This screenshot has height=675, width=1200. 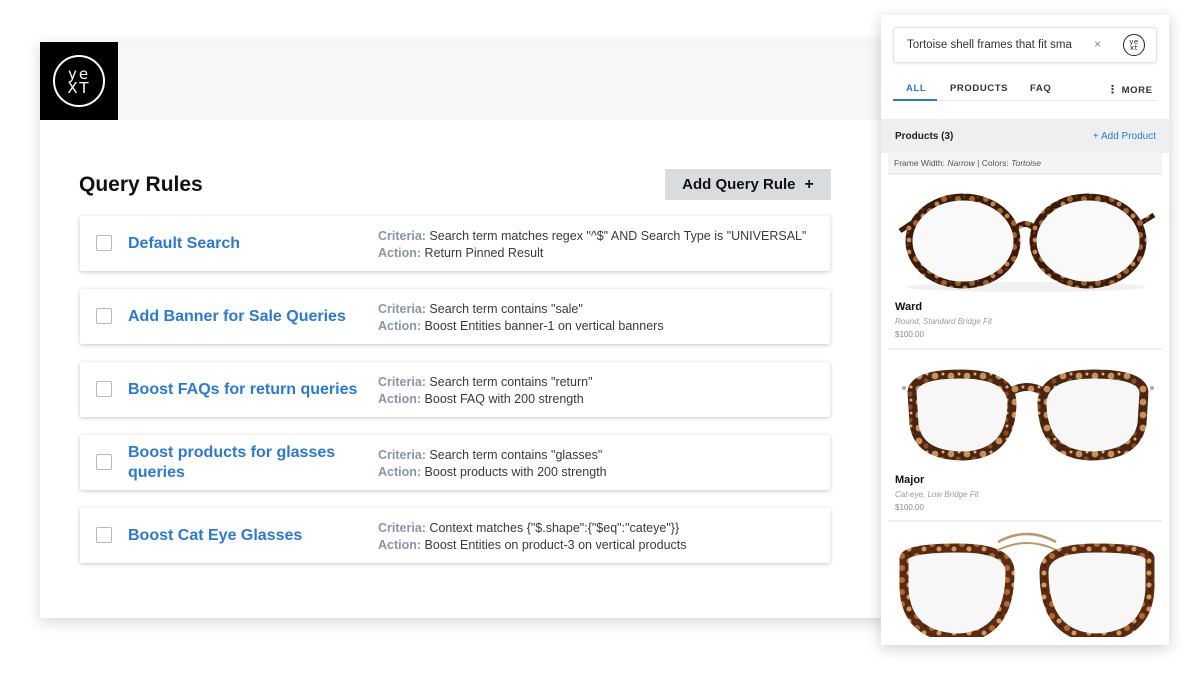 What do you see at coordinates (961, 163) in the screenshot?
I see `filter-width-value: Narrow` at bounding box center [961, 163].